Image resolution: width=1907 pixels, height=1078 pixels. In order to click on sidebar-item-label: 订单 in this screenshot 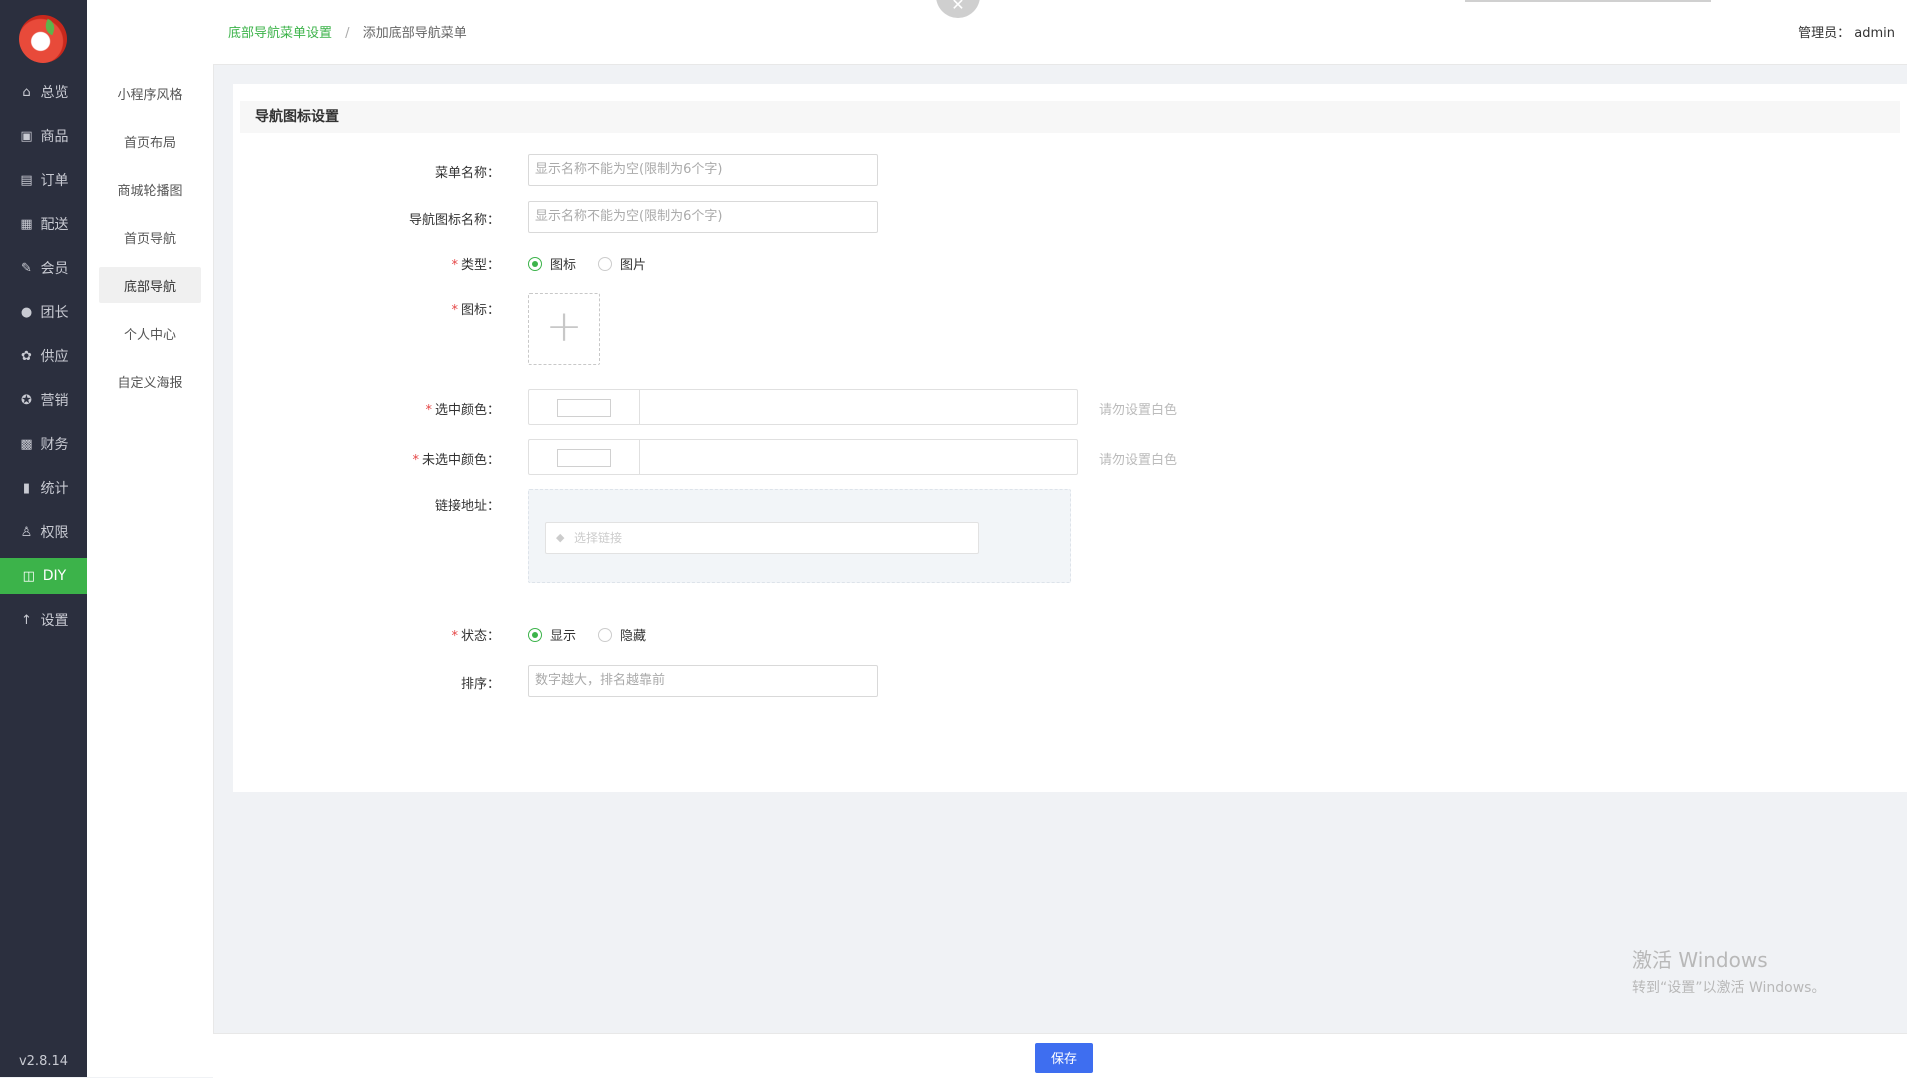, I will do `click(54, 181)`.